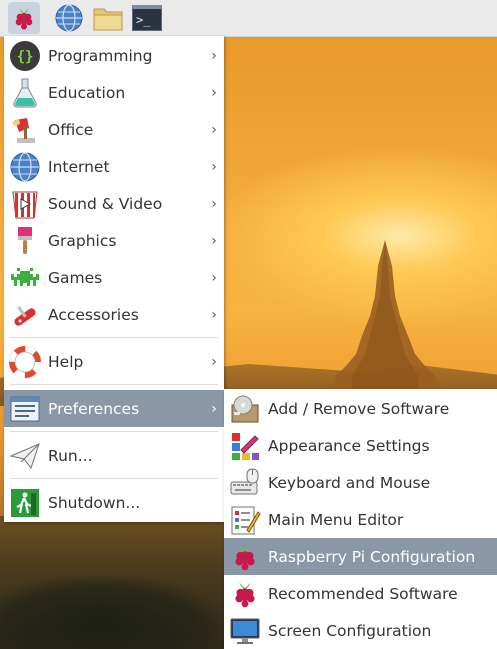  Describe the element at coordinates (25, 456) in the screenshot. I see `run-icon` at that location.